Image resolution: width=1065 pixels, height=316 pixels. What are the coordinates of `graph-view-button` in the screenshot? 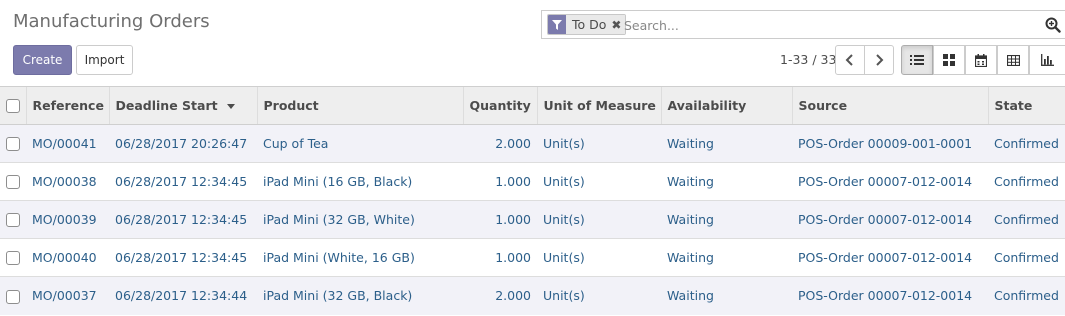 It's located at (1047, 60).